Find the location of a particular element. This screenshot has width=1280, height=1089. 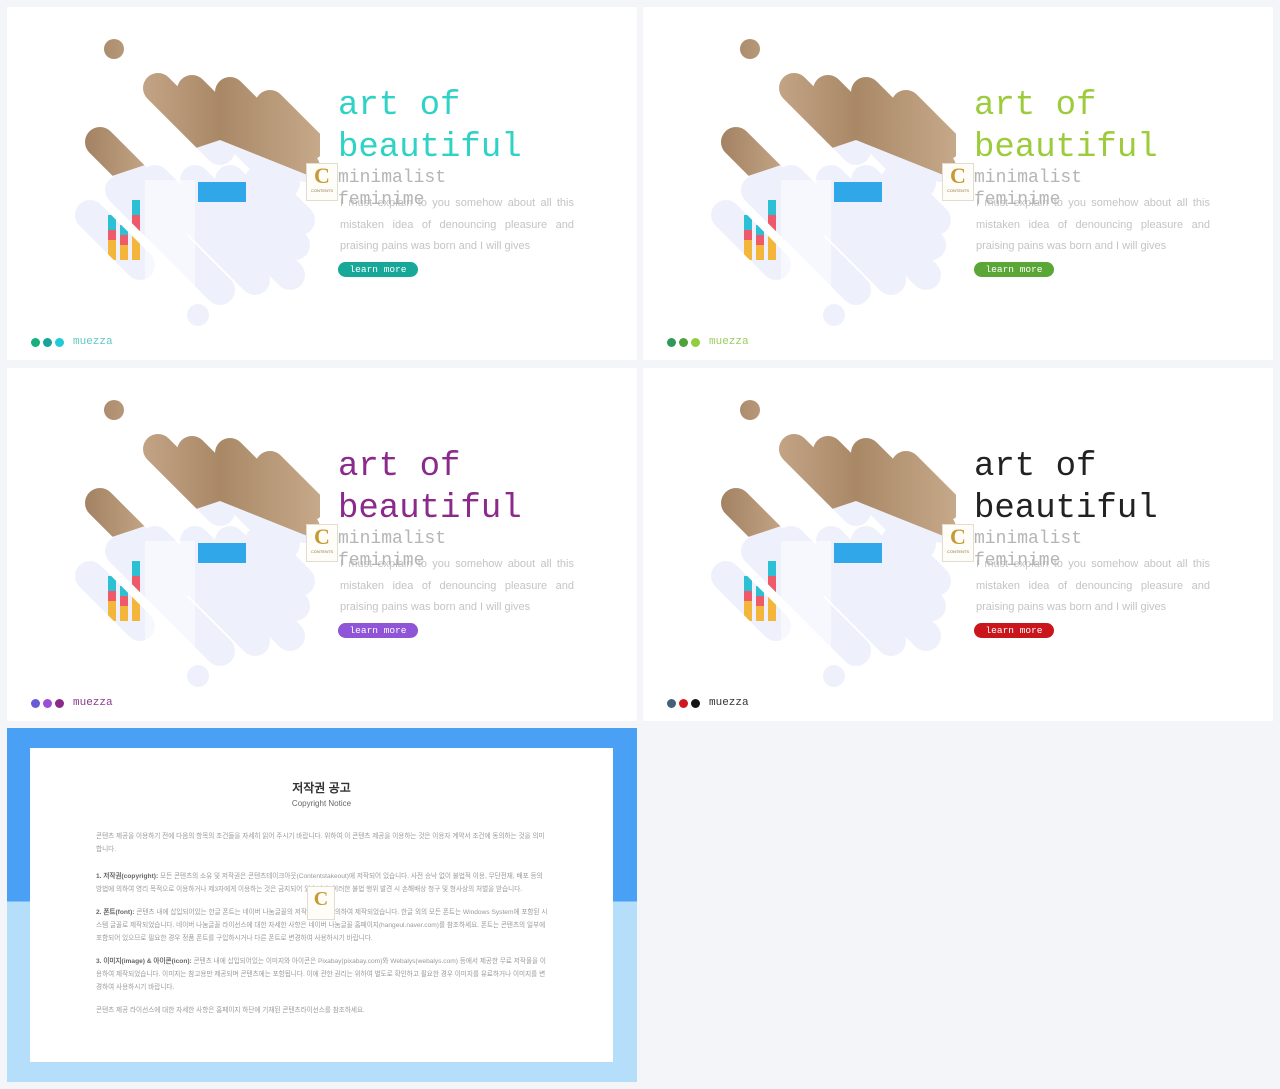

watermark-logo: C is located at coordinates (321, 903).